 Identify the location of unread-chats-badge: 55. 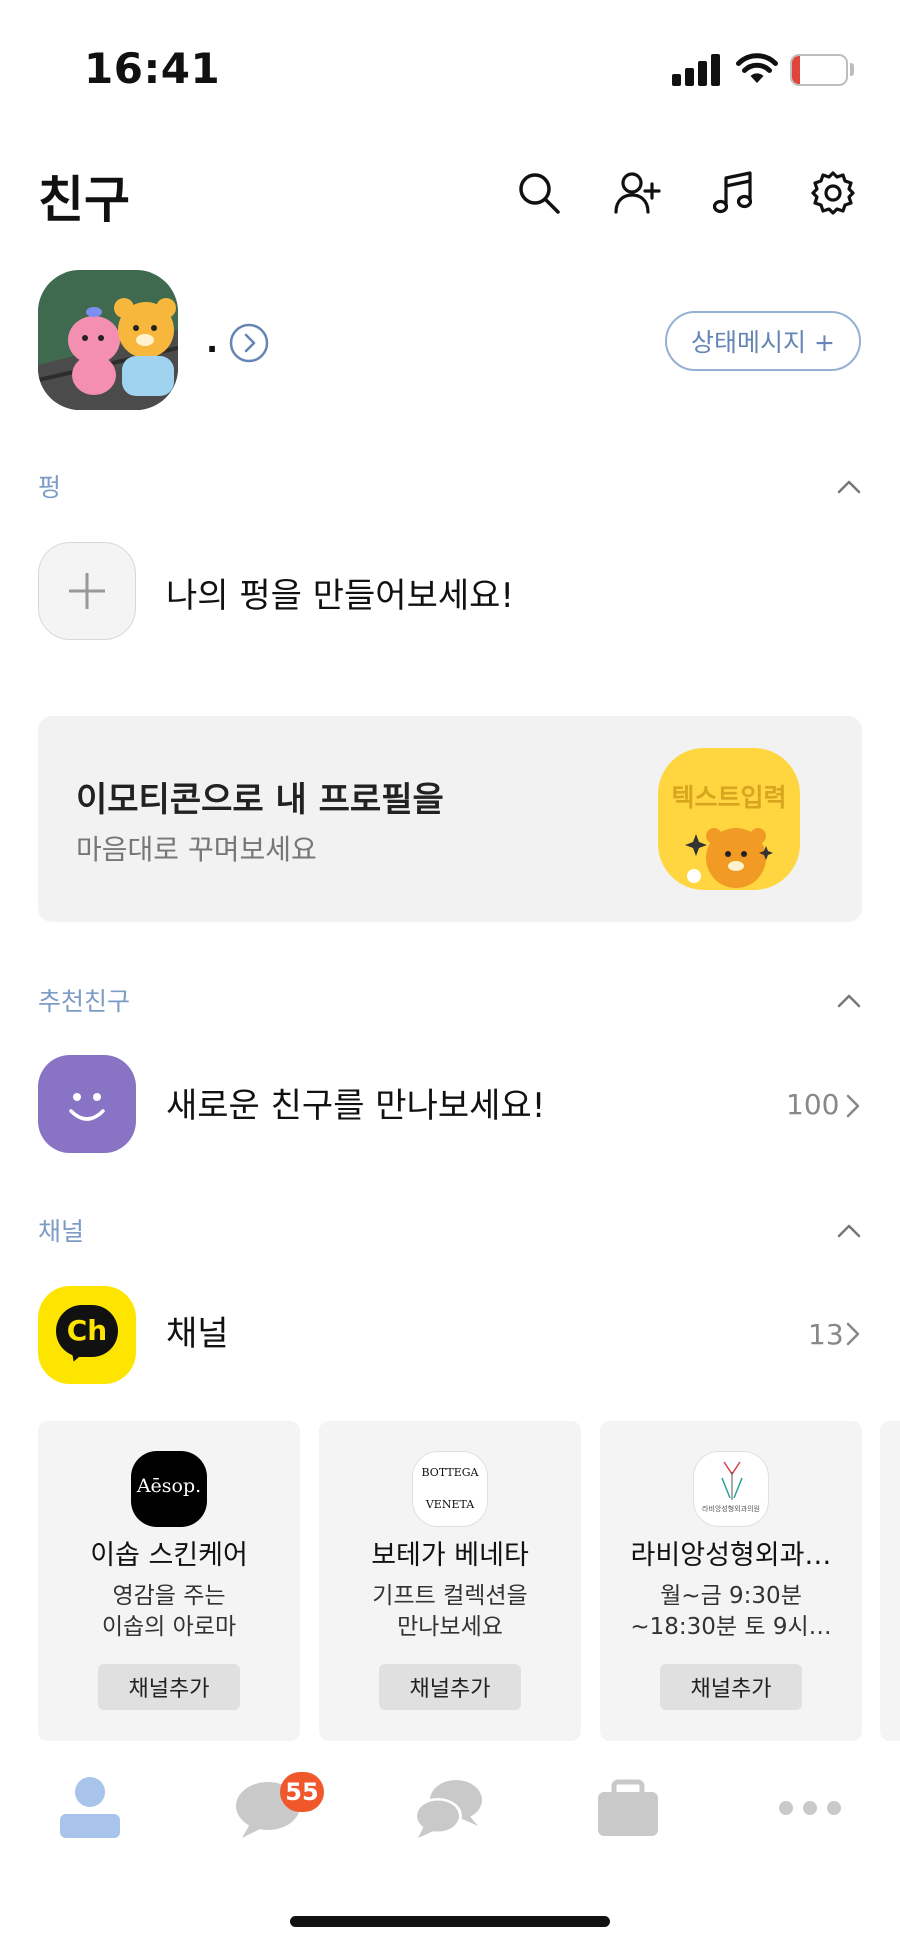
(302, 1792).